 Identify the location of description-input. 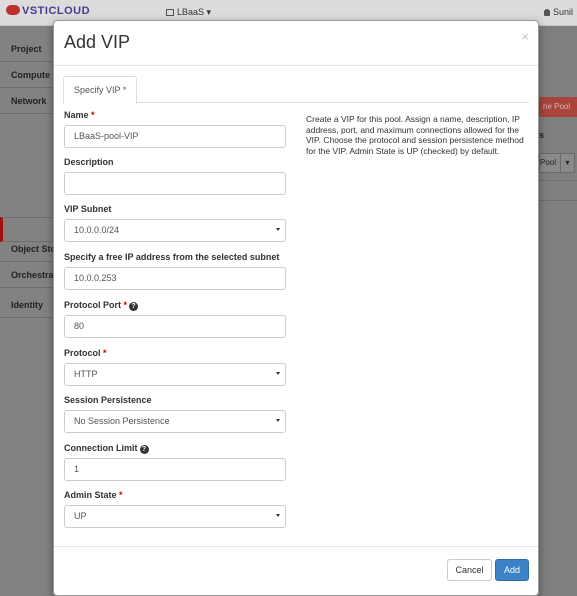
(175, 183).